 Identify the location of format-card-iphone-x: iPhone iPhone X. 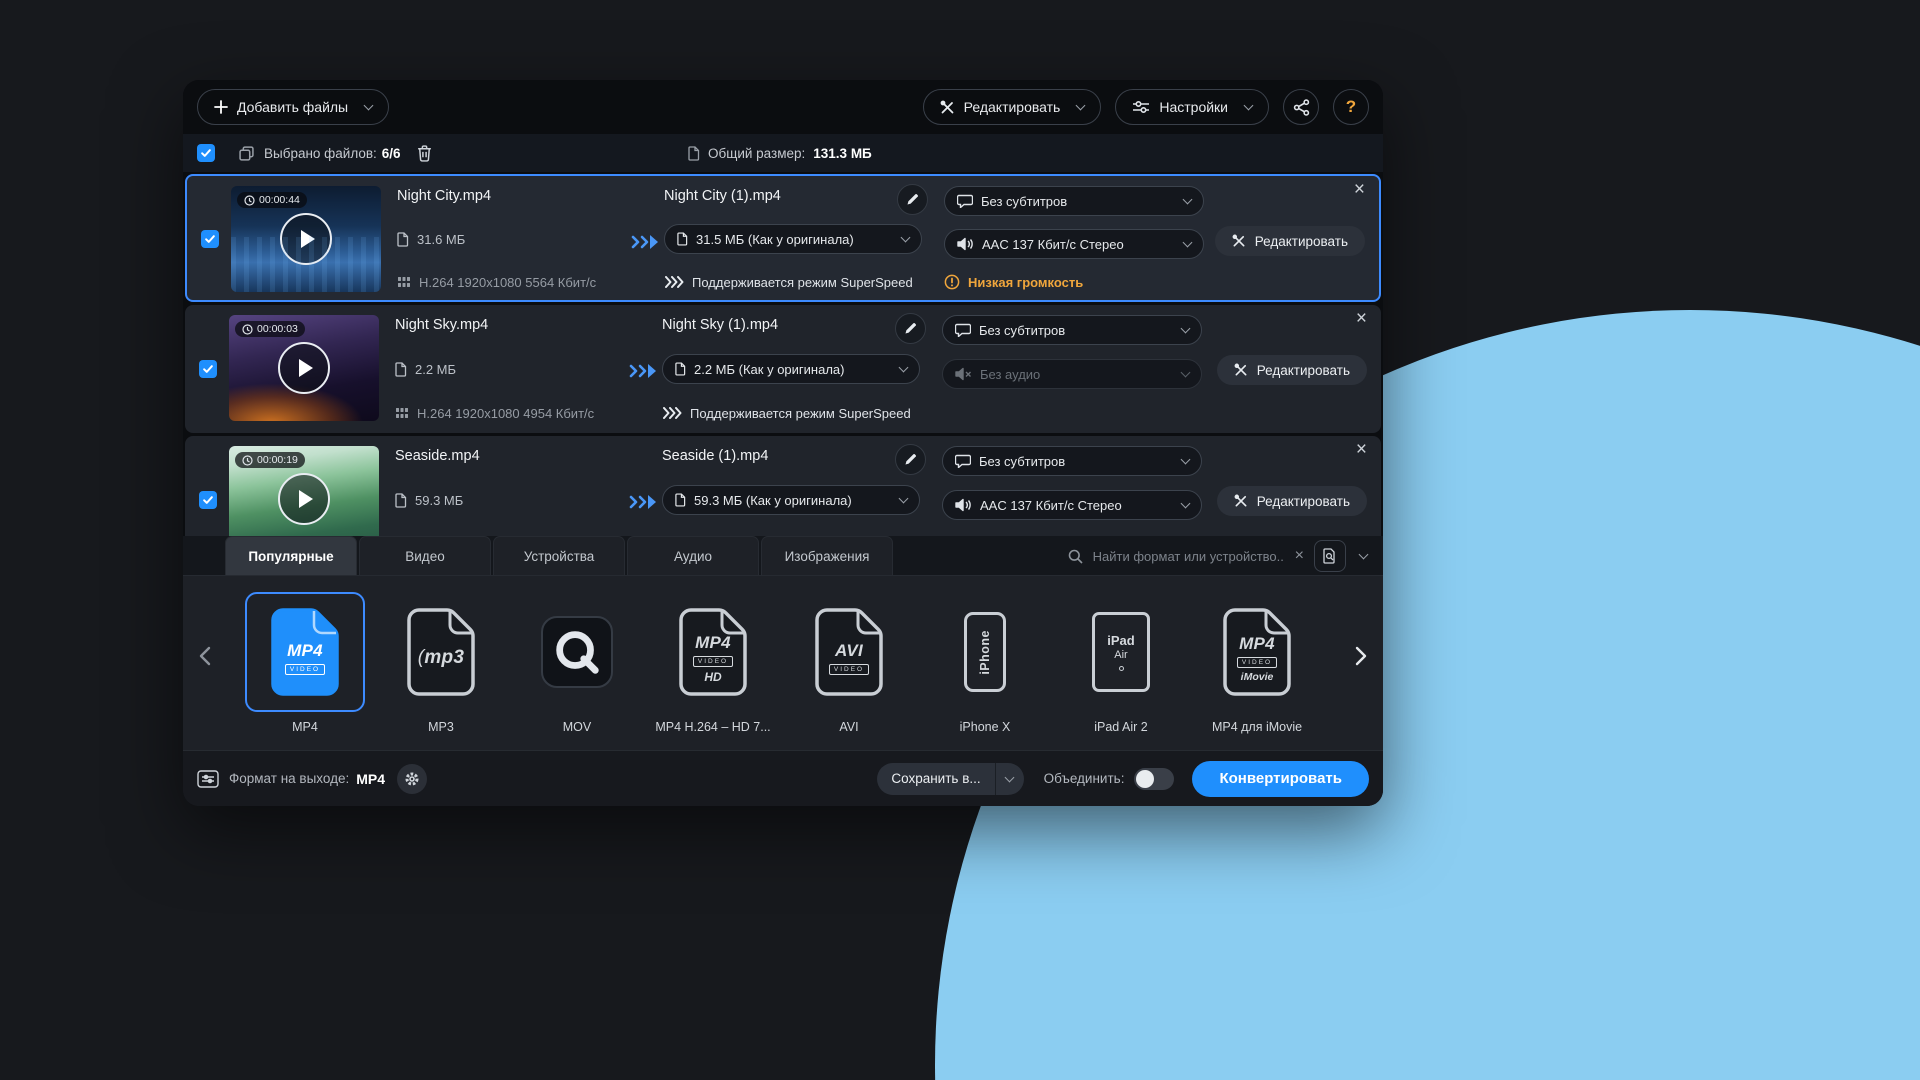
(985, 663).